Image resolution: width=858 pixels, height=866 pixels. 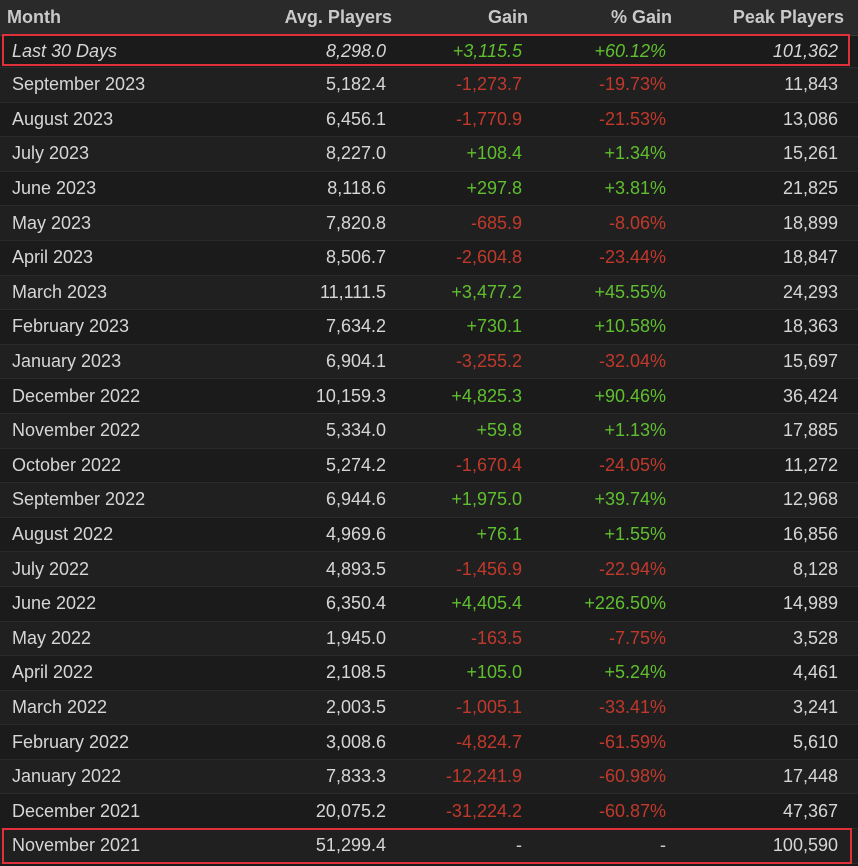 I want to click on gain-cell: +108.4, so click(x=494, y=153).